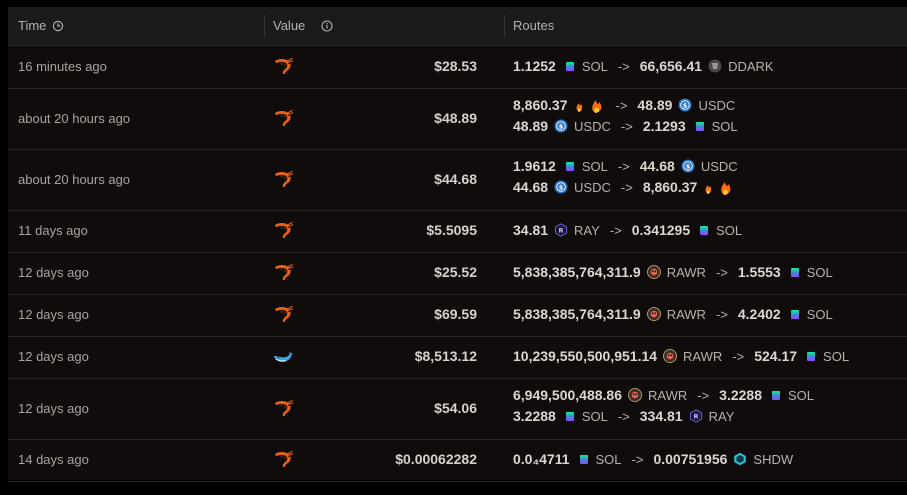  Describe the element at coordinates (53, 459) in the screenshot. I see `time-cell: 14 days ago` at that location.